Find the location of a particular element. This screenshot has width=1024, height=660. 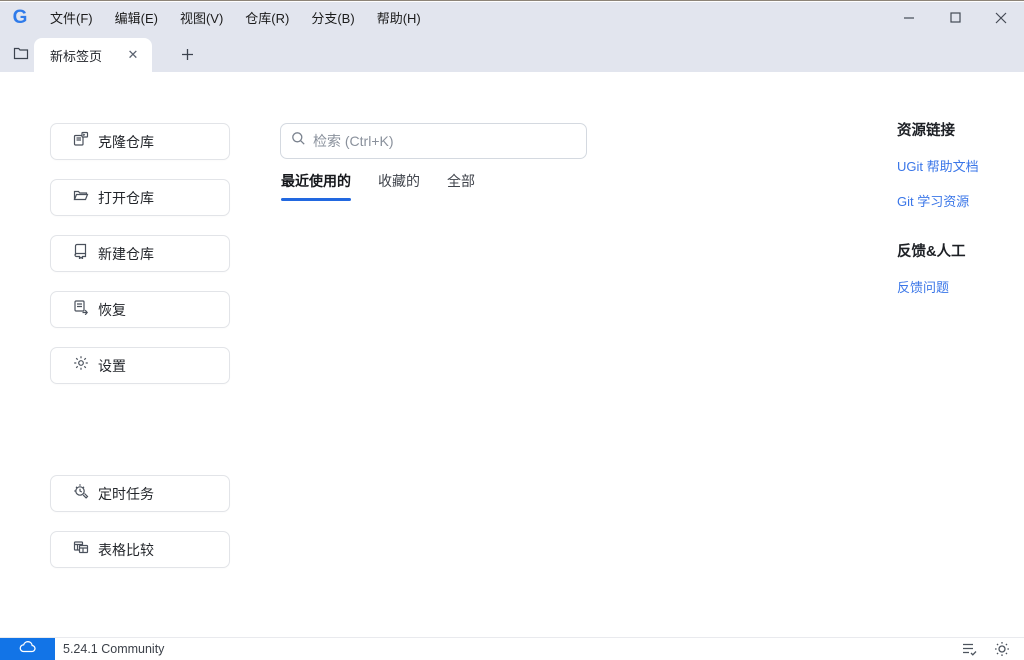

new-tab-button is located at coordinates (187, 54).